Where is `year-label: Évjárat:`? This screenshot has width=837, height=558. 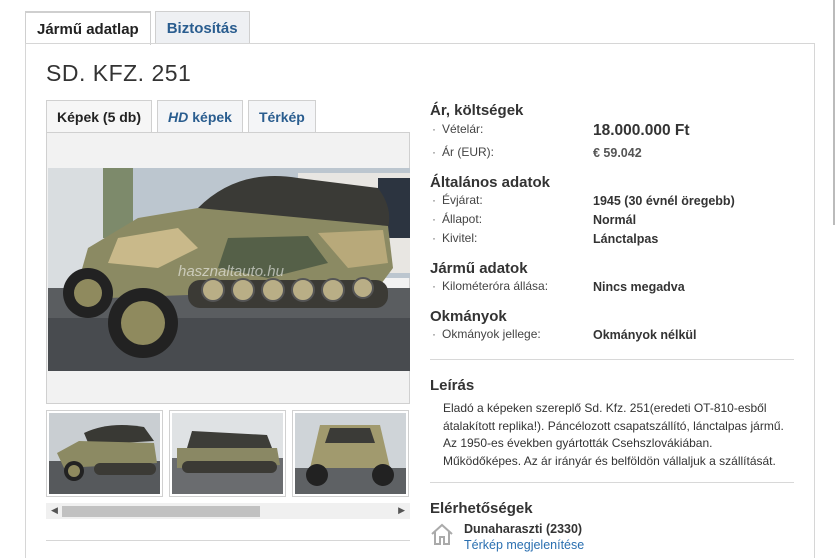
year-label: Évjárat: is located at coordinates (457, 200).